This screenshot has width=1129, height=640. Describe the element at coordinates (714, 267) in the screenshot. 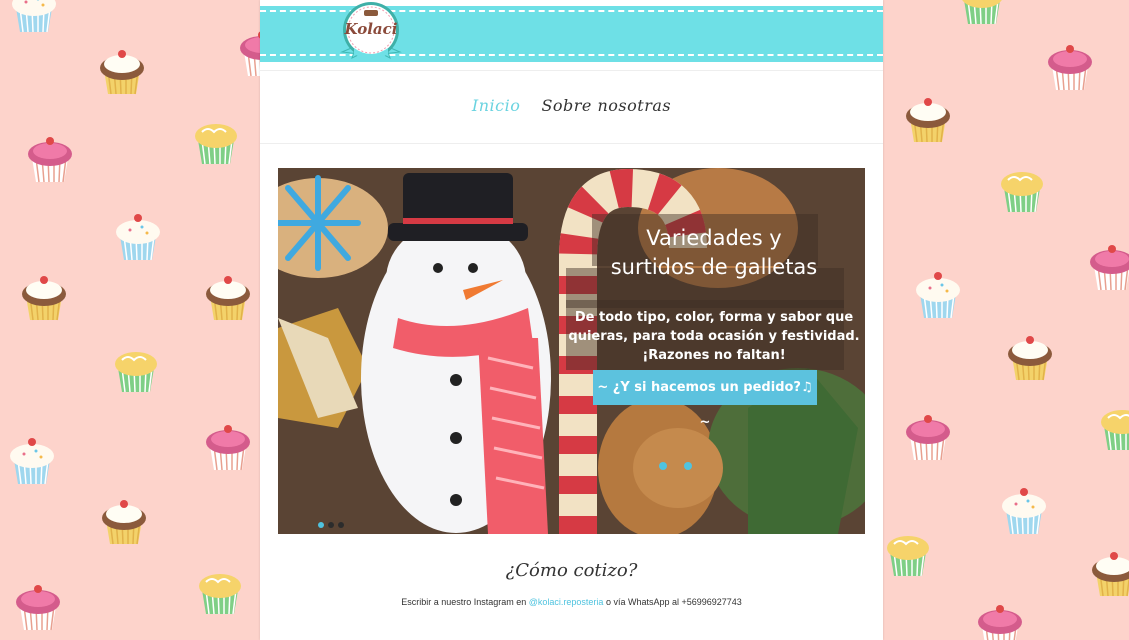

I see `caption-title-line2: surtidos de galletas` at that location.